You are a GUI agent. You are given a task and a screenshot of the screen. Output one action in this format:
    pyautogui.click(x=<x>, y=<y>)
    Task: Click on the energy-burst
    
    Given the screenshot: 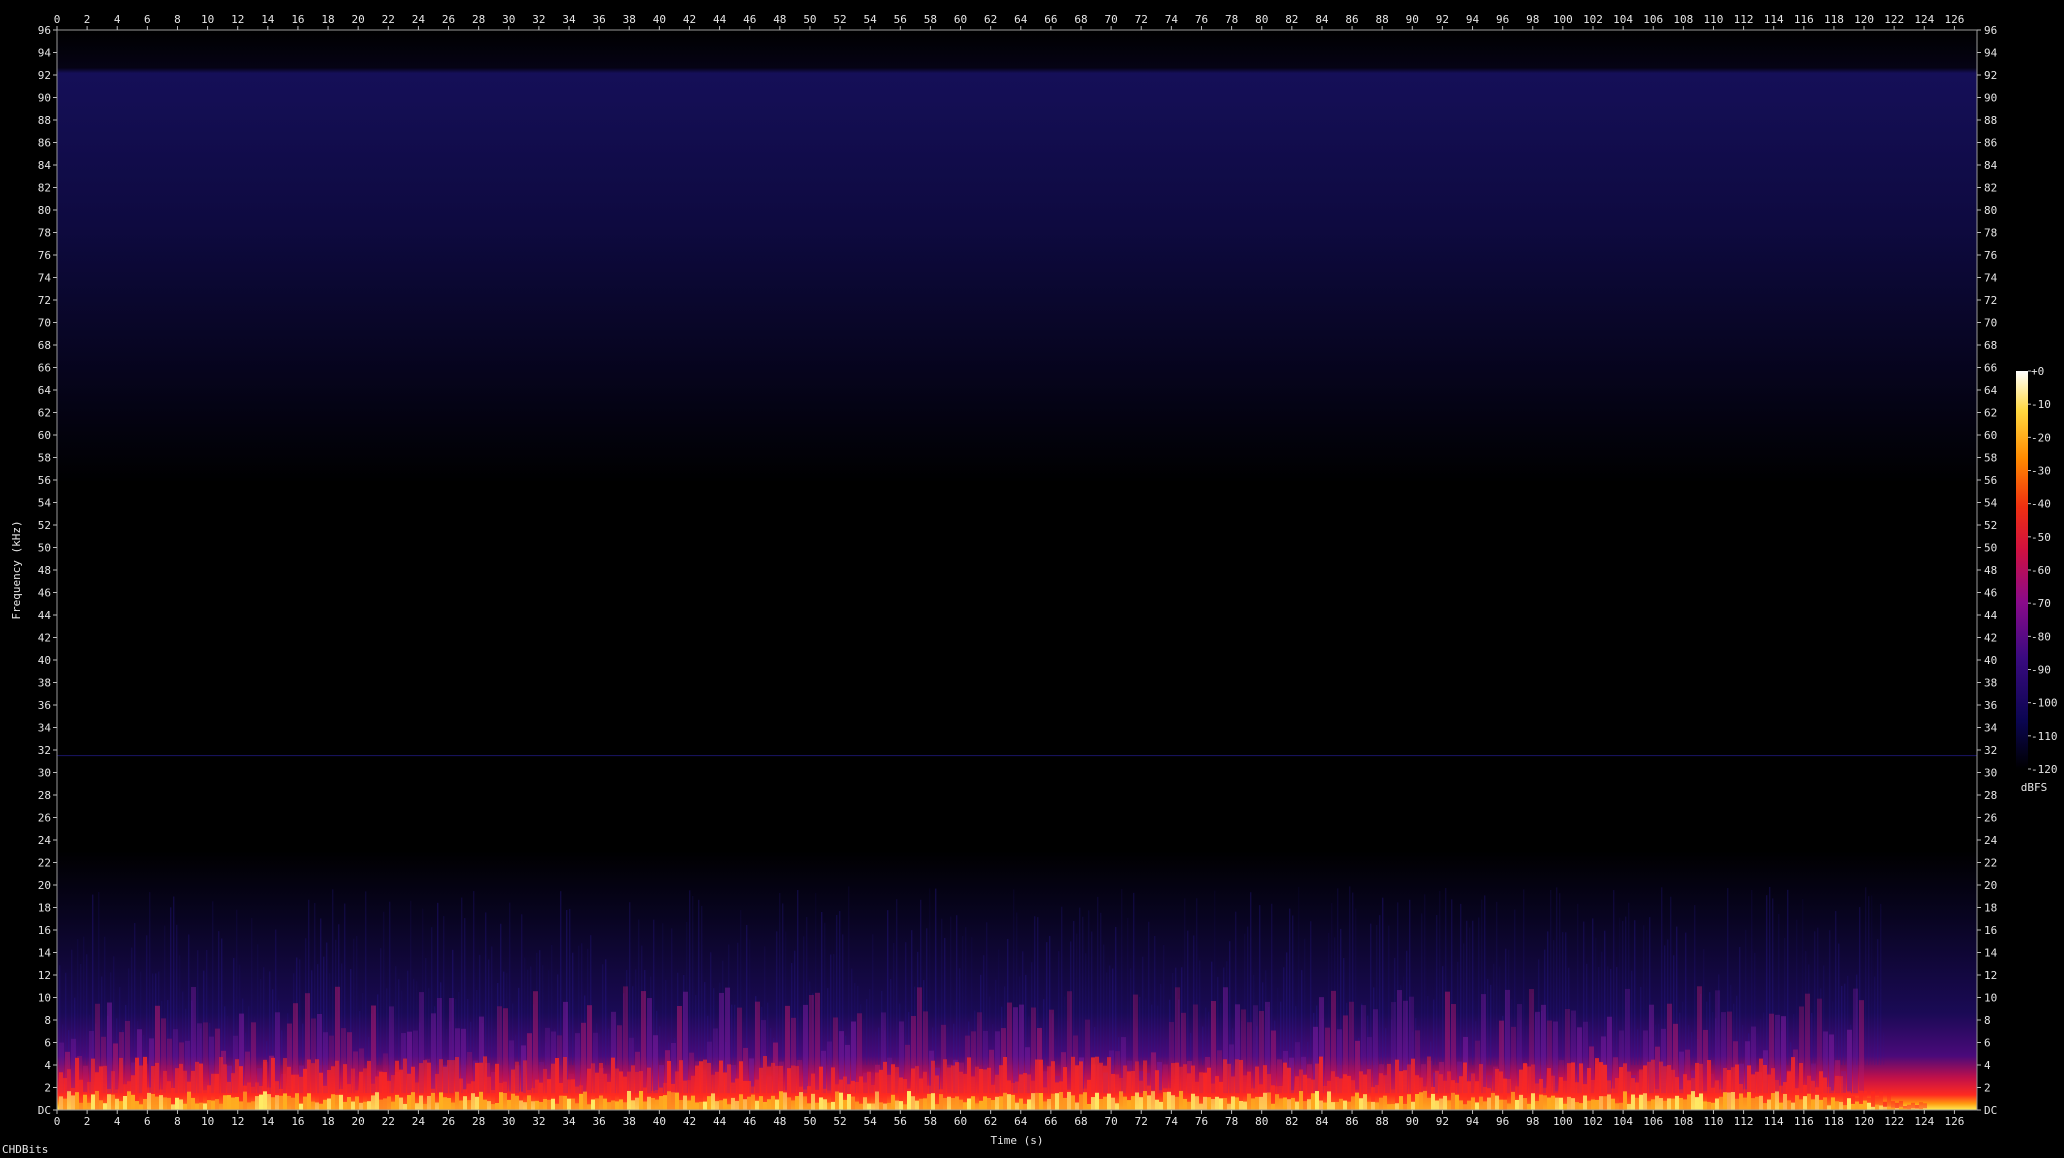 What is the action you would take?
    pyautogui.click(x=1453, y=1049)
    